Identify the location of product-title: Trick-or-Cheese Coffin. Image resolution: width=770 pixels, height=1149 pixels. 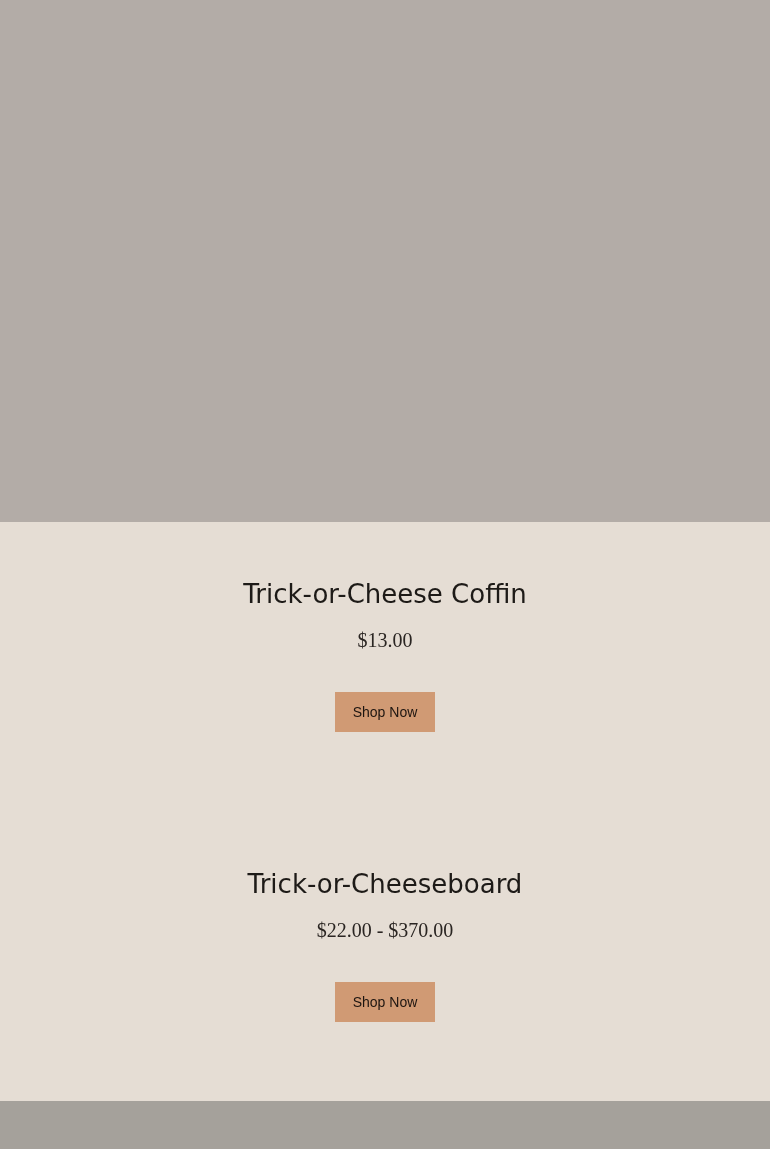
(385, 594).